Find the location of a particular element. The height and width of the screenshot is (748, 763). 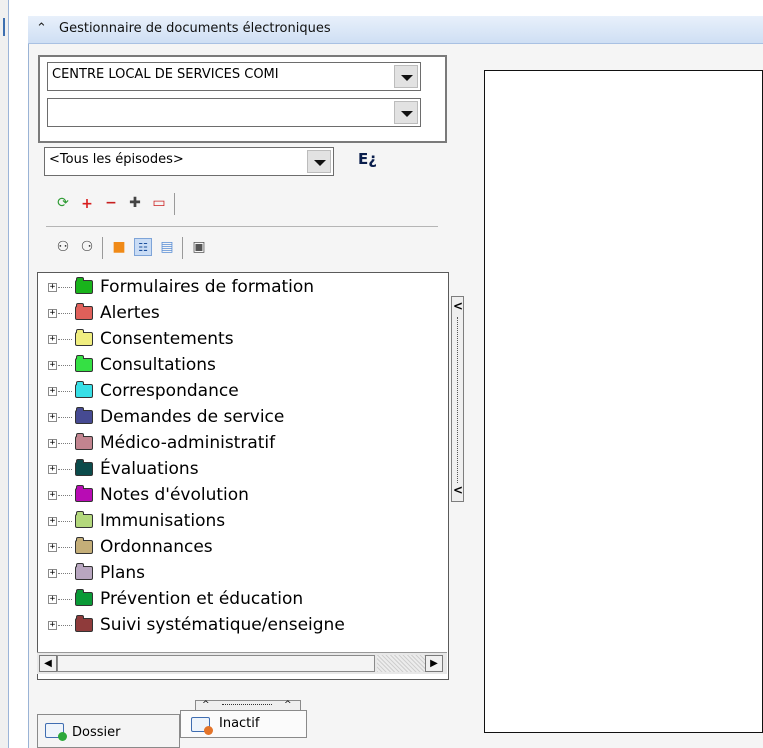

folder-view-icon: ■ is located at coordinates (119, 247).